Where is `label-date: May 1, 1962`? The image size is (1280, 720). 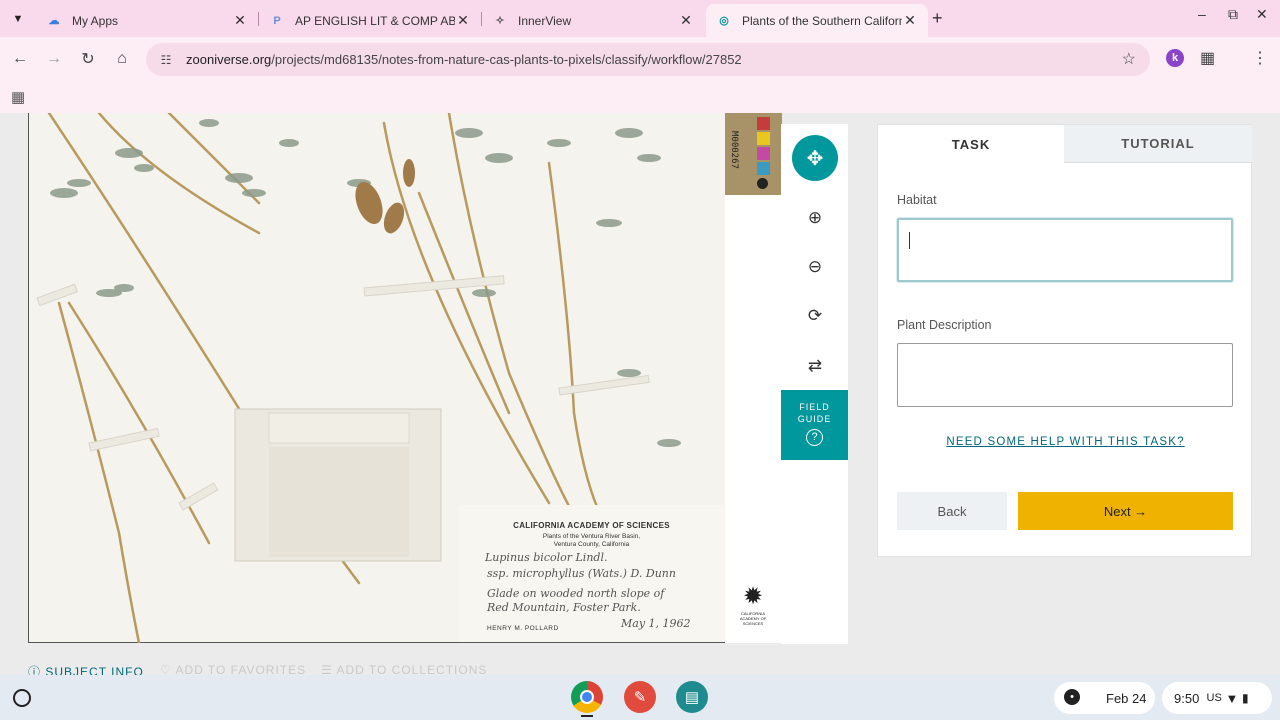
label-date: May 1, 1962 is located at coordinates (656, 623).